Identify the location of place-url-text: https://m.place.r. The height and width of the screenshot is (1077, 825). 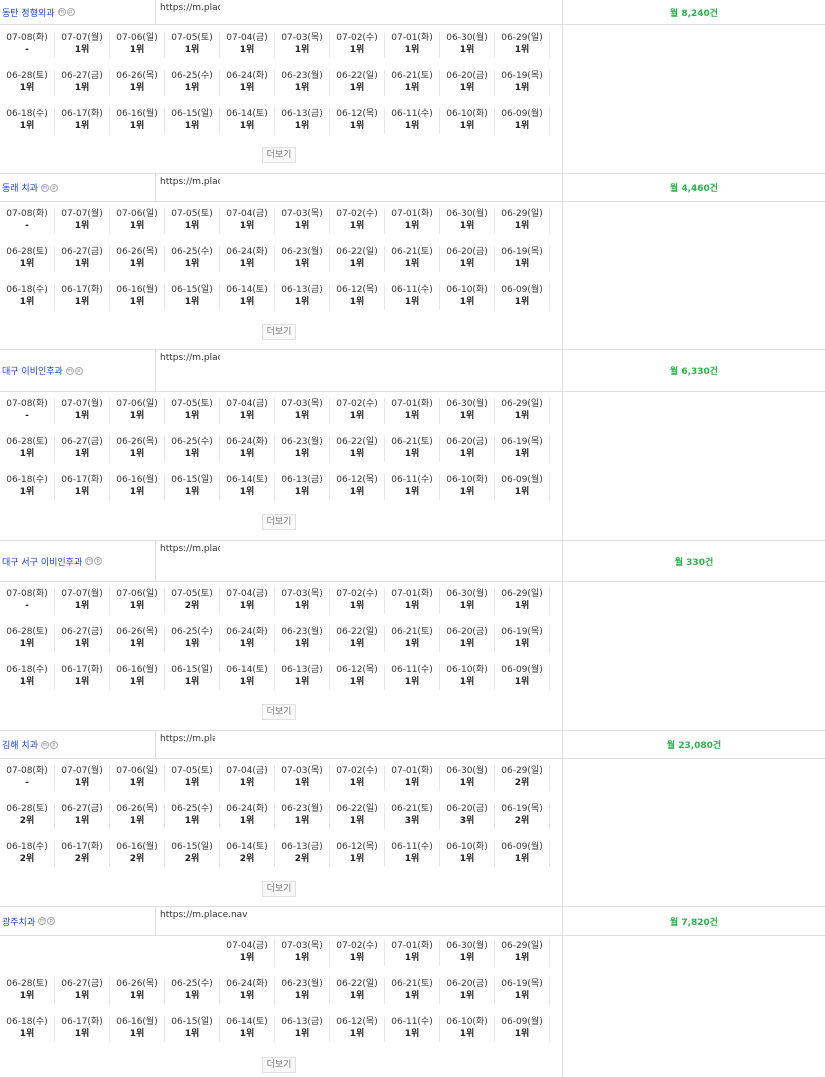
(190, 549).